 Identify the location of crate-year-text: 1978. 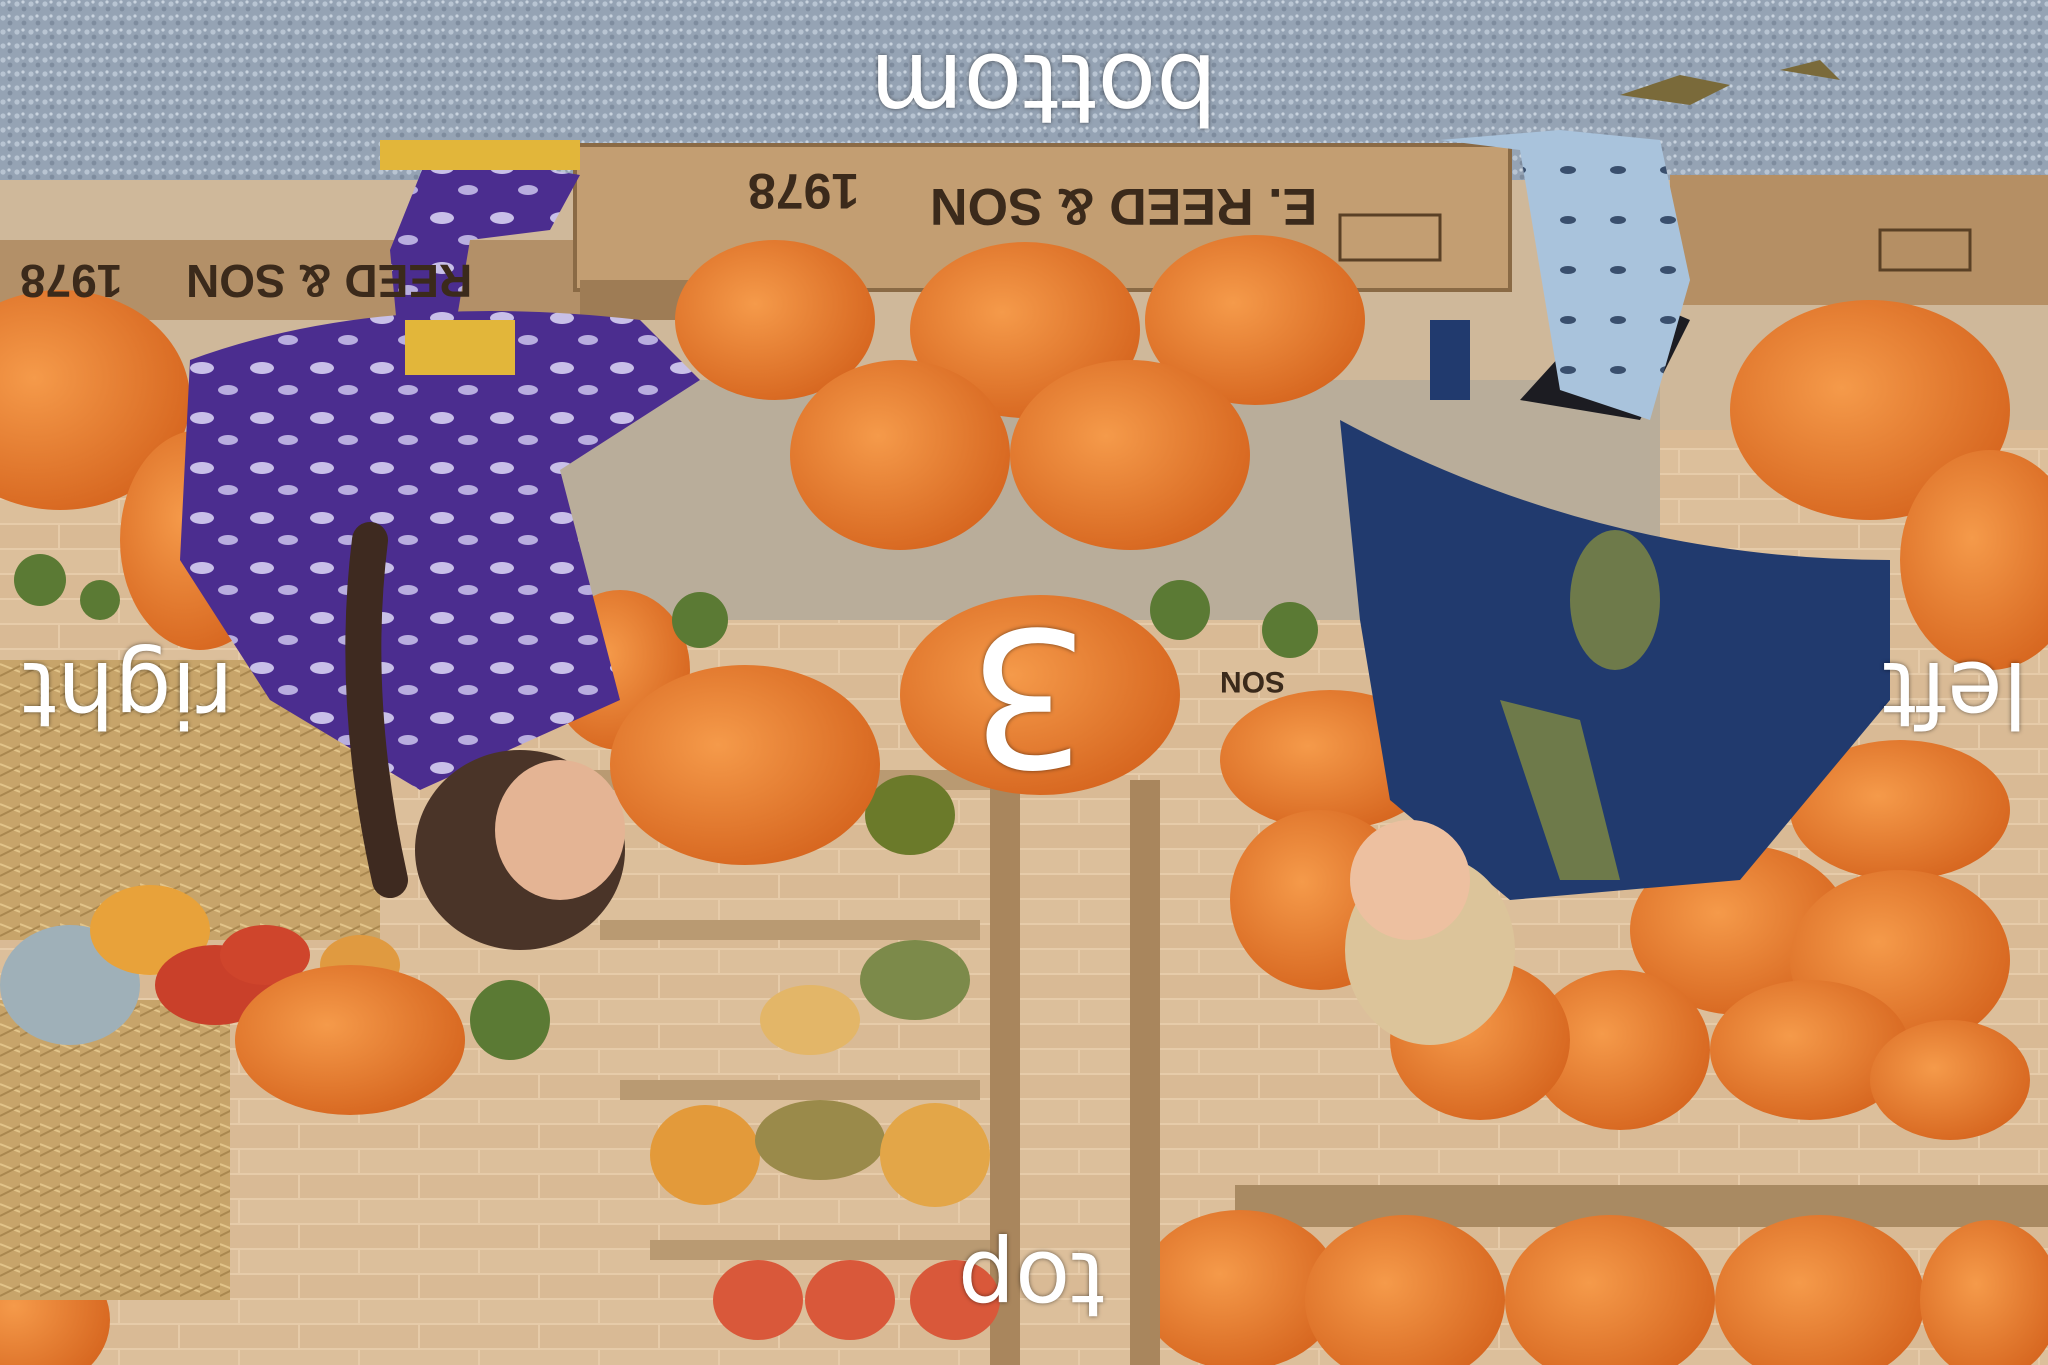
(804, 191).